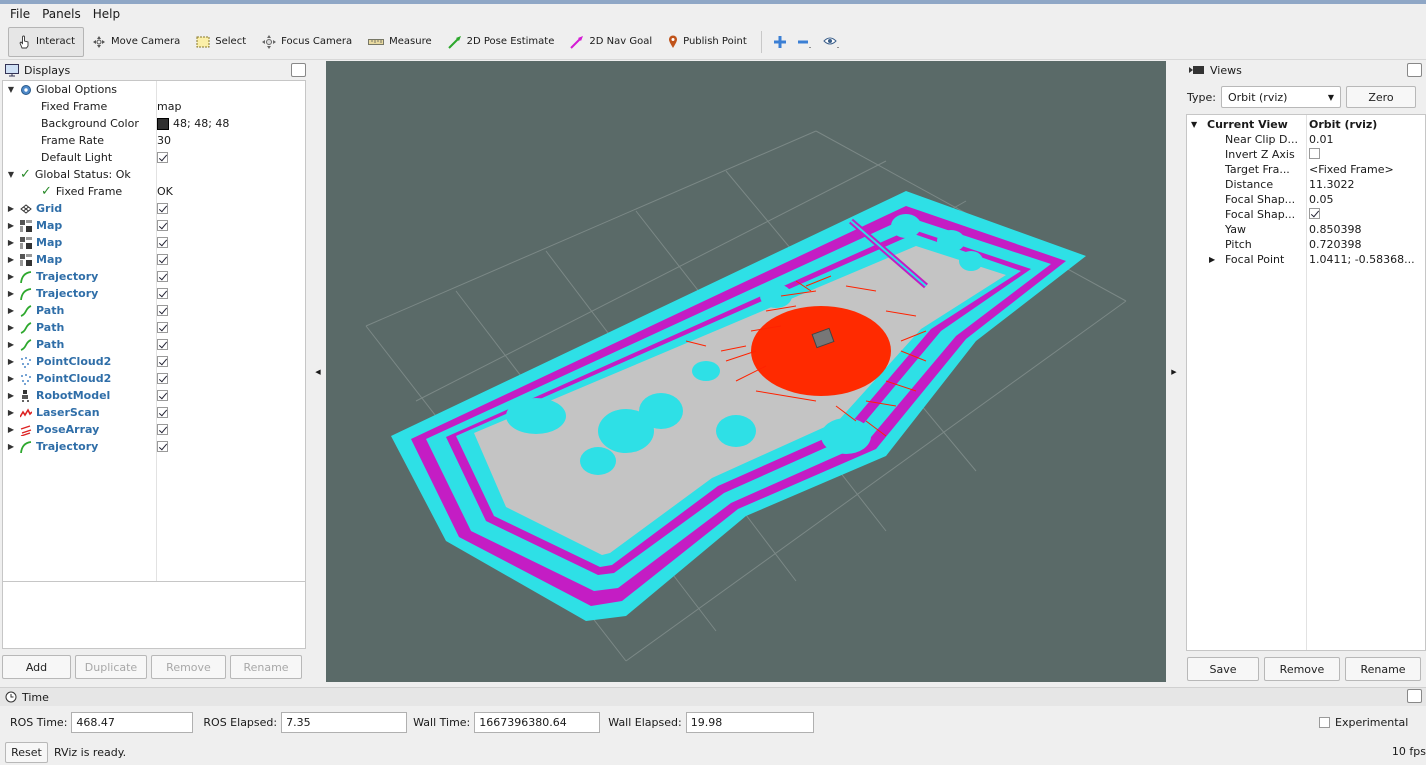  What do you see at coordinates (307, 42) in the screenshot?
I see `focus-camera-button: Focus Camera` at bounding box center [307, 42].